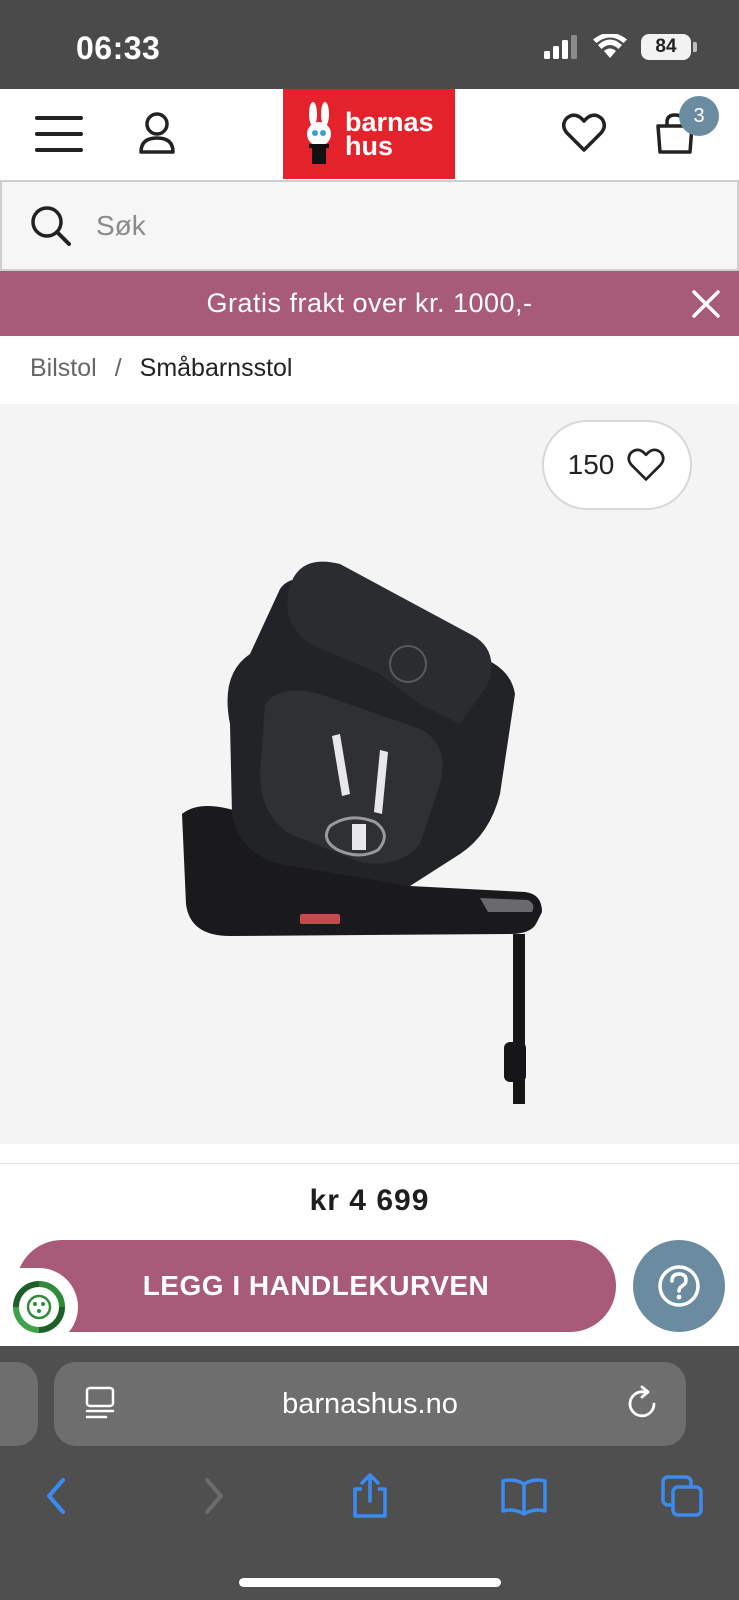 The image size is (739, 1600). Describe the element at coordinates (370, 1582) in the screenshot. I see `home-indicator` at that location.